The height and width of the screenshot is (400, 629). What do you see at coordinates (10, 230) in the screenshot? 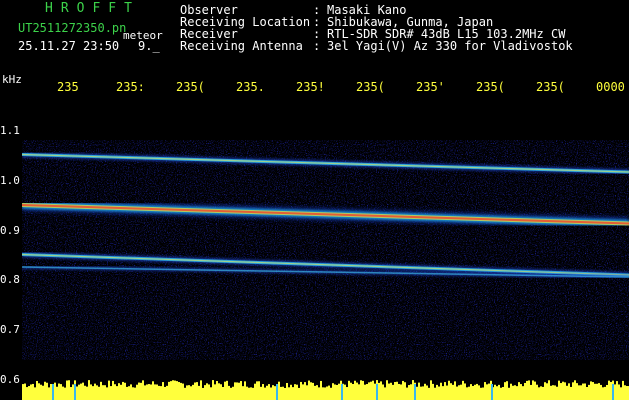
I see `y-tick-label: 0.9` at bounding box center [10, 230].